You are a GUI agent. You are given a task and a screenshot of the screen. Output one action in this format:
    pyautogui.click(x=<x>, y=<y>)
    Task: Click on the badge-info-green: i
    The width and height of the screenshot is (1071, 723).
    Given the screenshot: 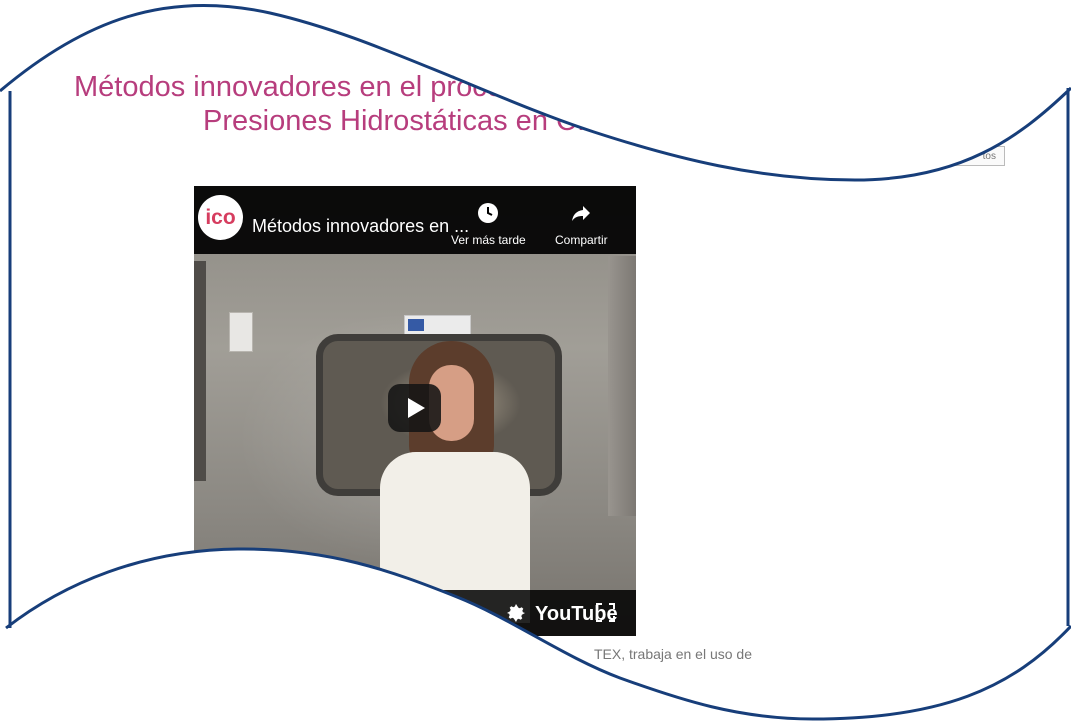 What is the action you would take?
    pyautogui.click(x=921, y=20)
    